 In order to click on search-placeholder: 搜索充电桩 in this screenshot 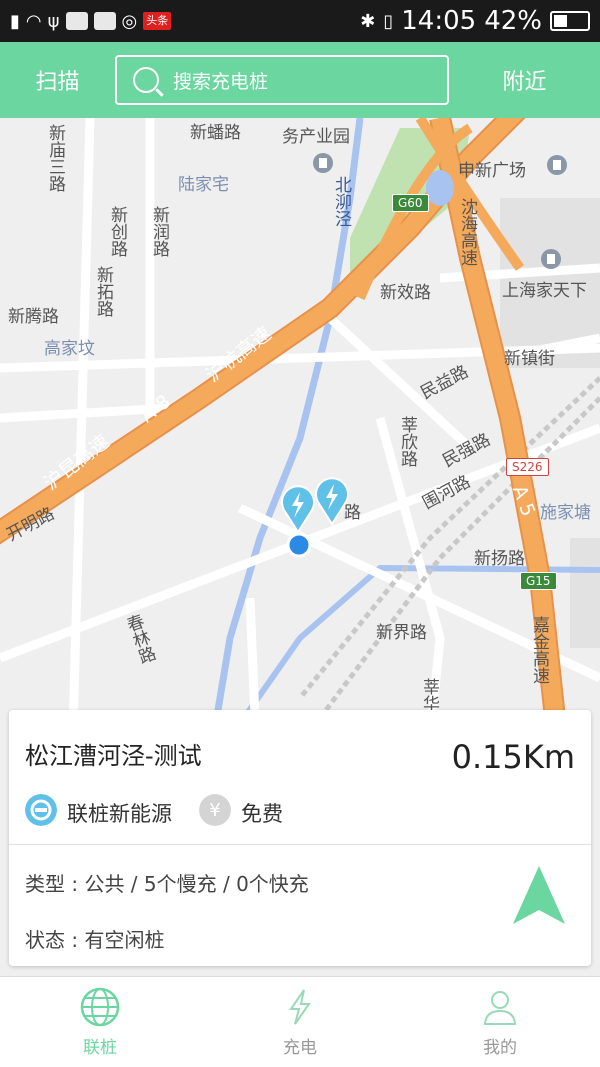, I will do `click(221, 81)`.